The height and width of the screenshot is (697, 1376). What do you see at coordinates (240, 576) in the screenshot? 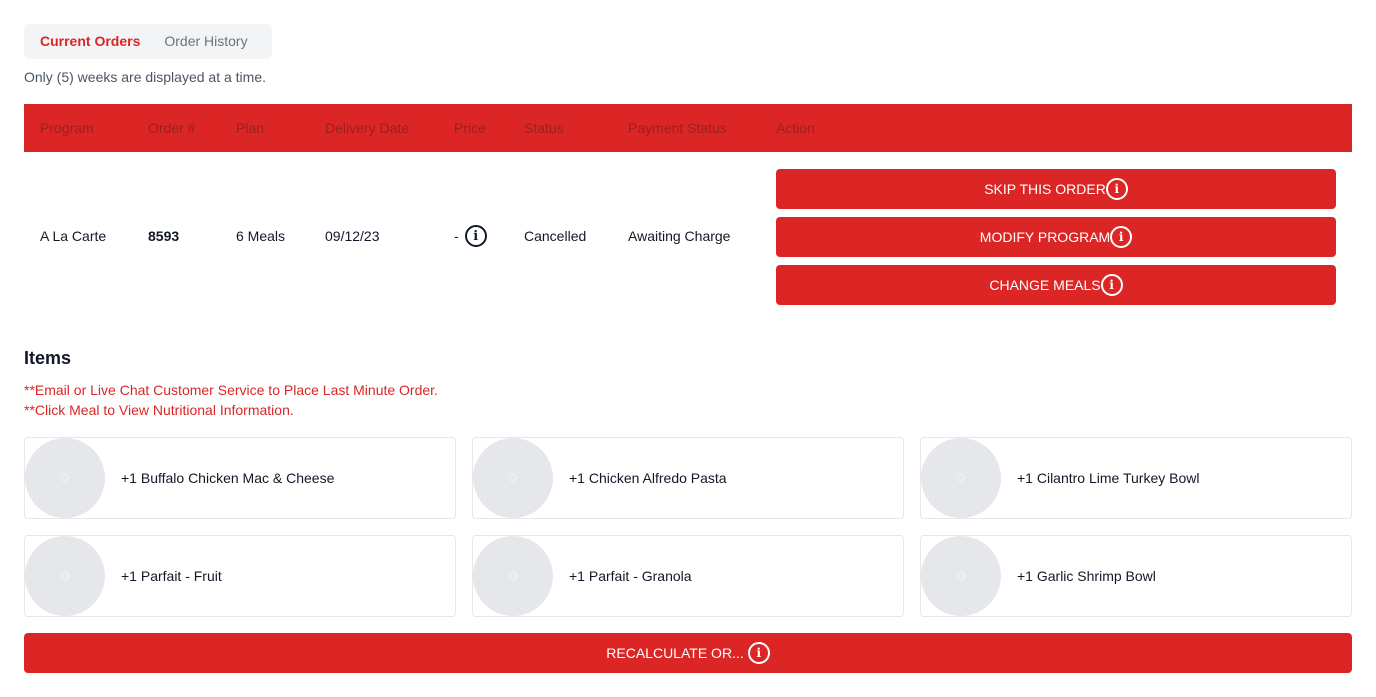
I see `meal-card: +1 Parfait - Fruit` at bounding box center [240, 576].